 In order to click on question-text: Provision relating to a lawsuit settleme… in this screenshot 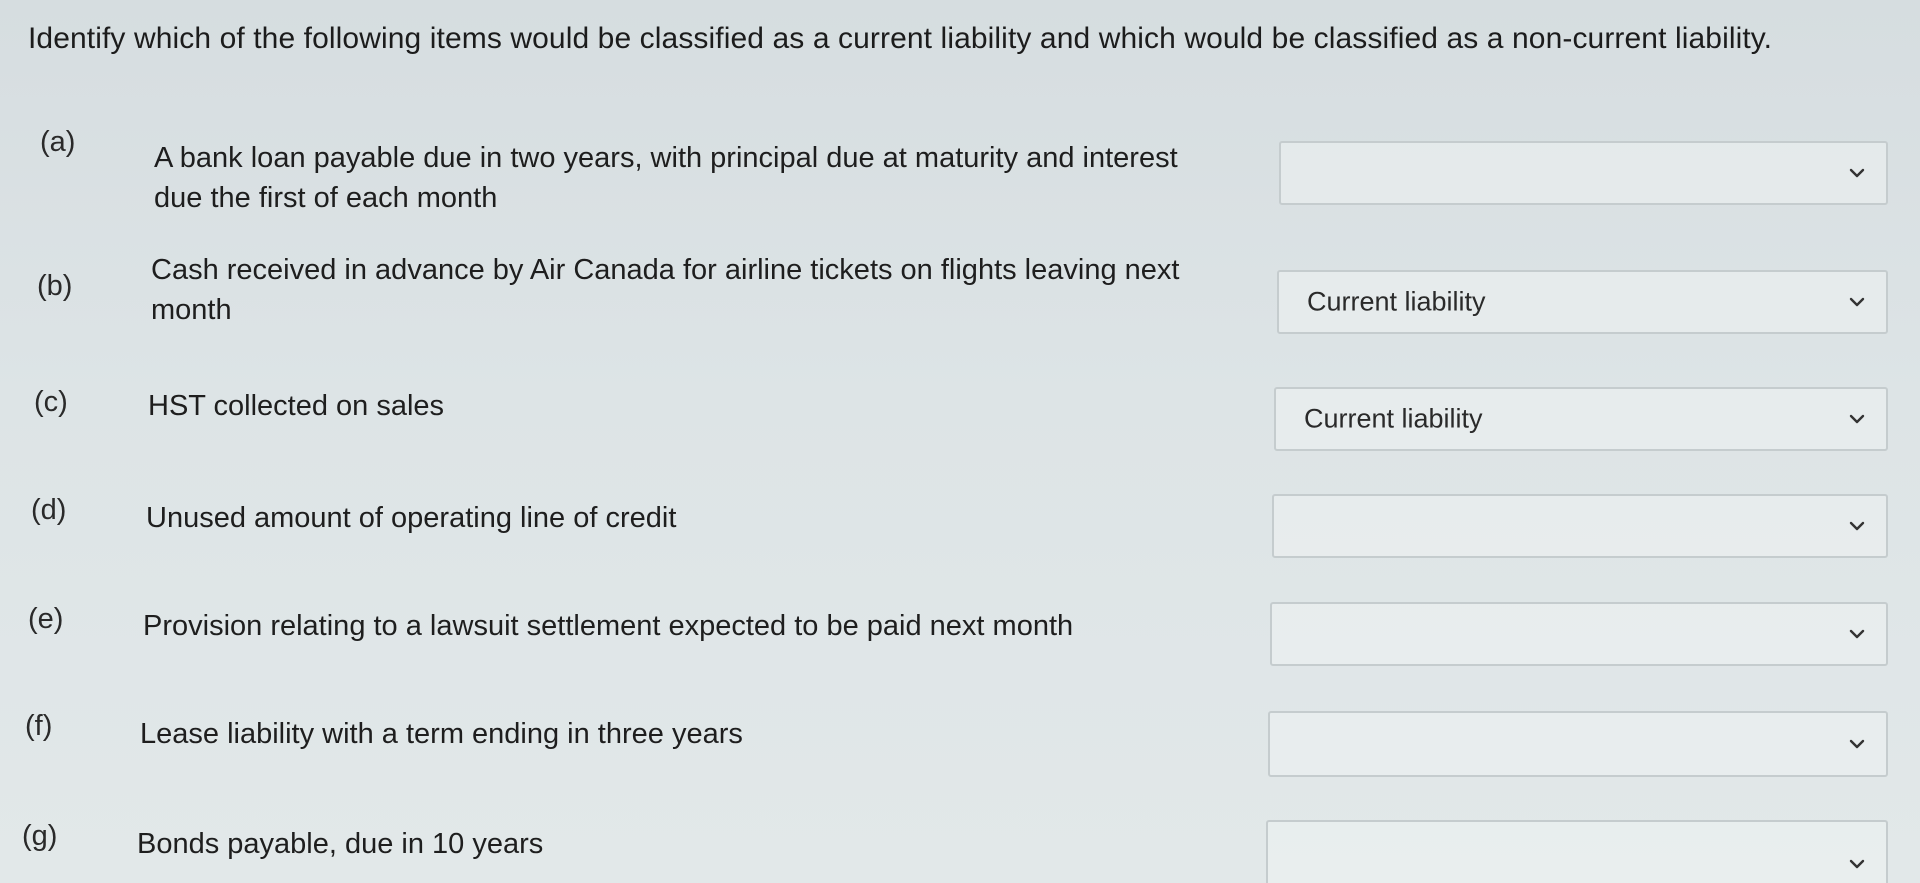, I will do `click(608, 626)`.